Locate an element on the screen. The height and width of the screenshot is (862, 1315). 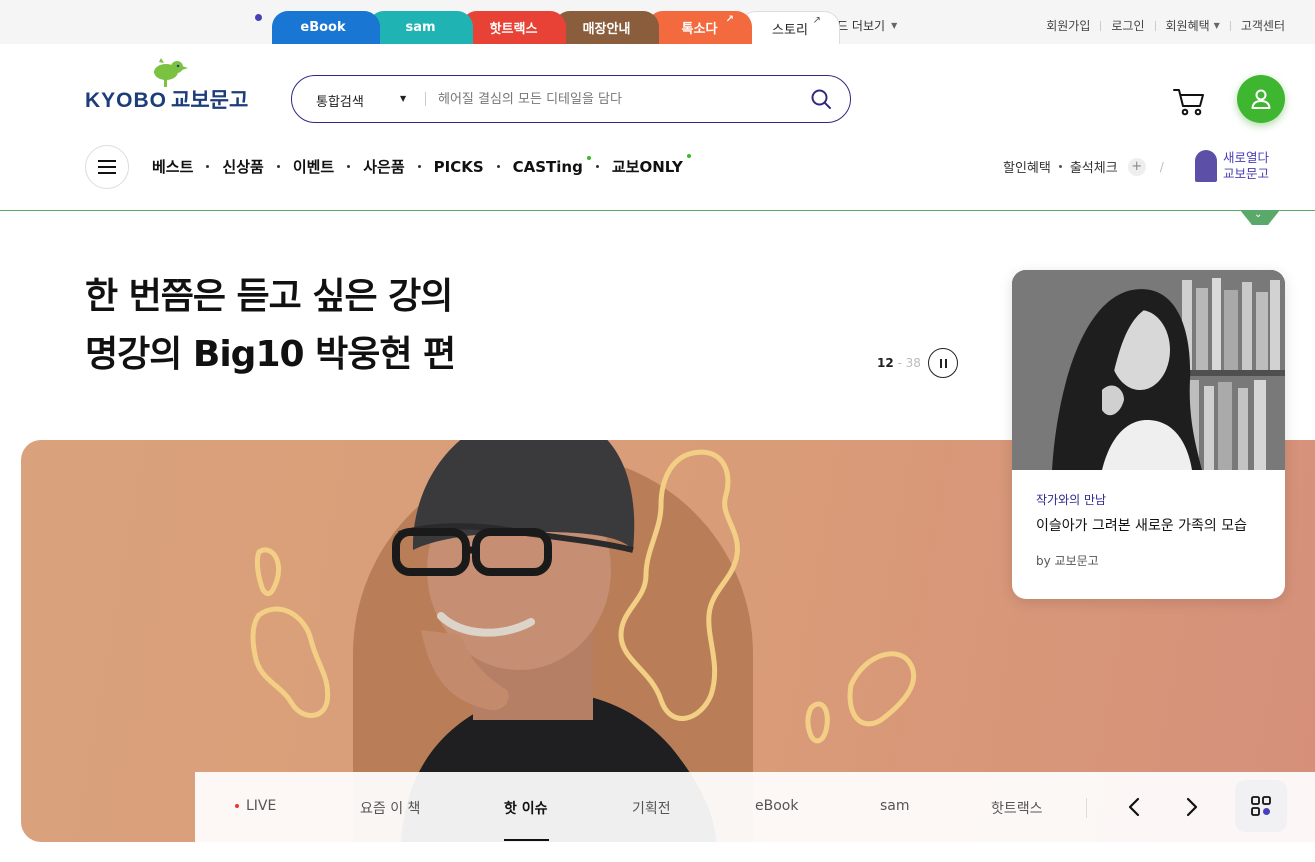
new-open-banner: 새로열다 교보문고 is located at coordinates (1237, 167).